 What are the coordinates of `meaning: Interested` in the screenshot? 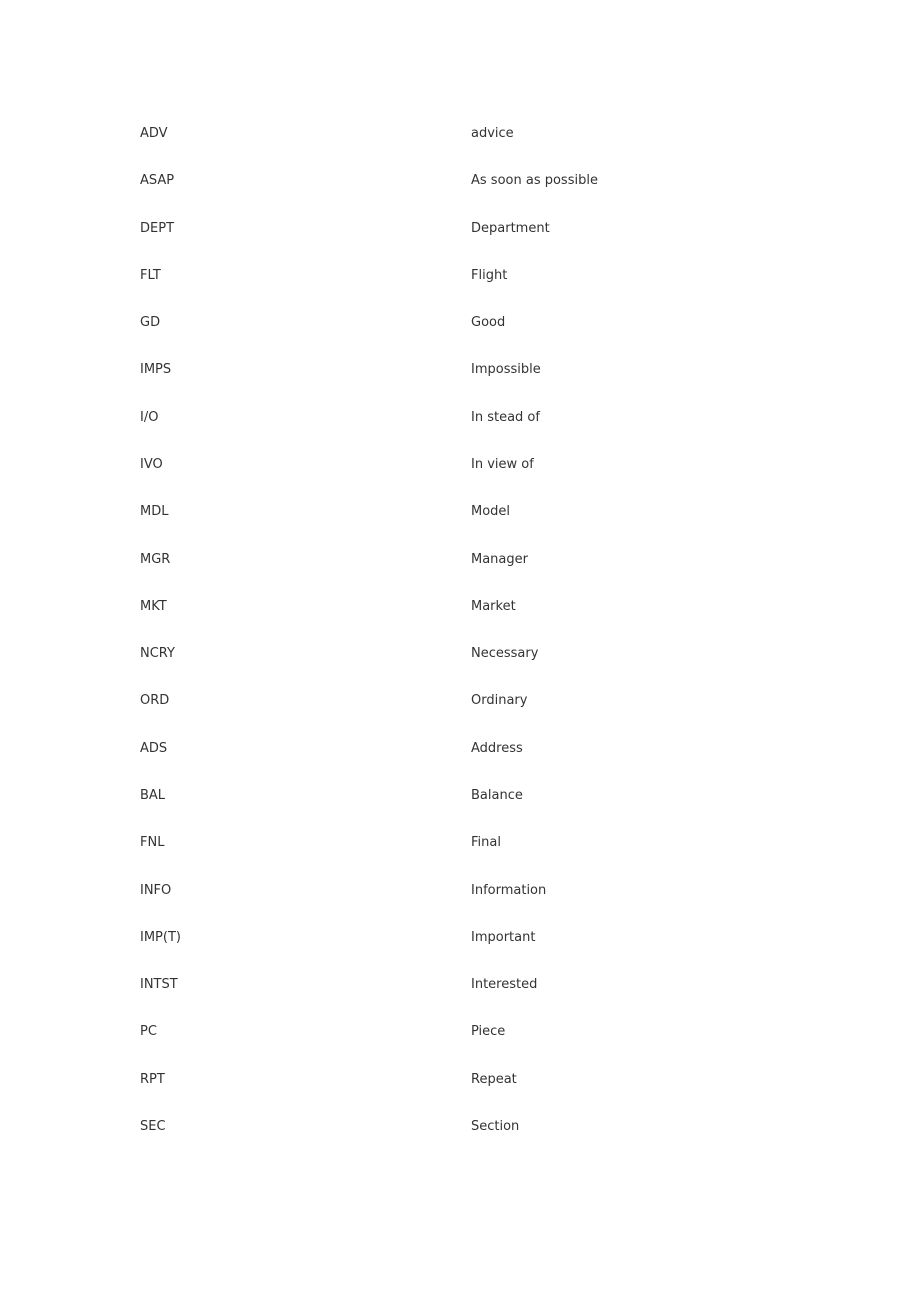 It's located at (504, 985).